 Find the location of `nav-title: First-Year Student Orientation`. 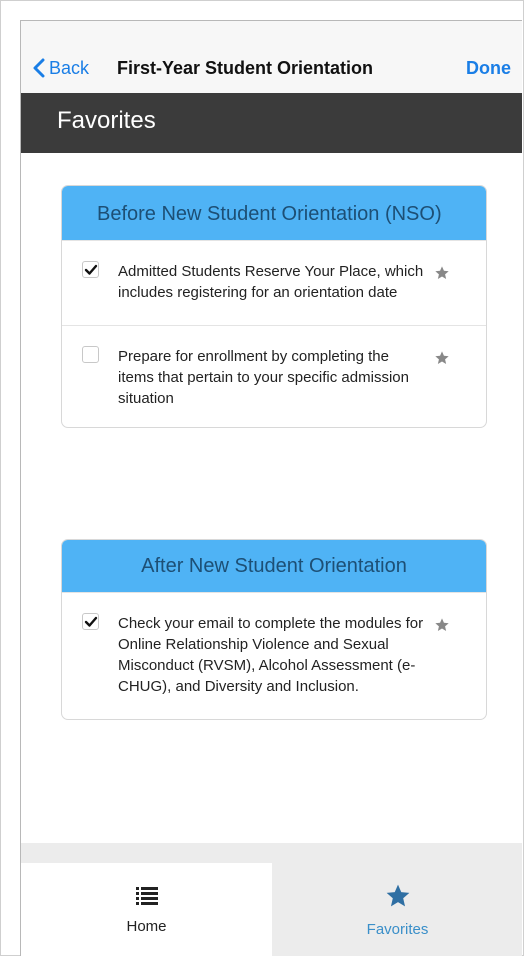

nav-title: First-Year Student Orientation is located at coordinates (245, 68).